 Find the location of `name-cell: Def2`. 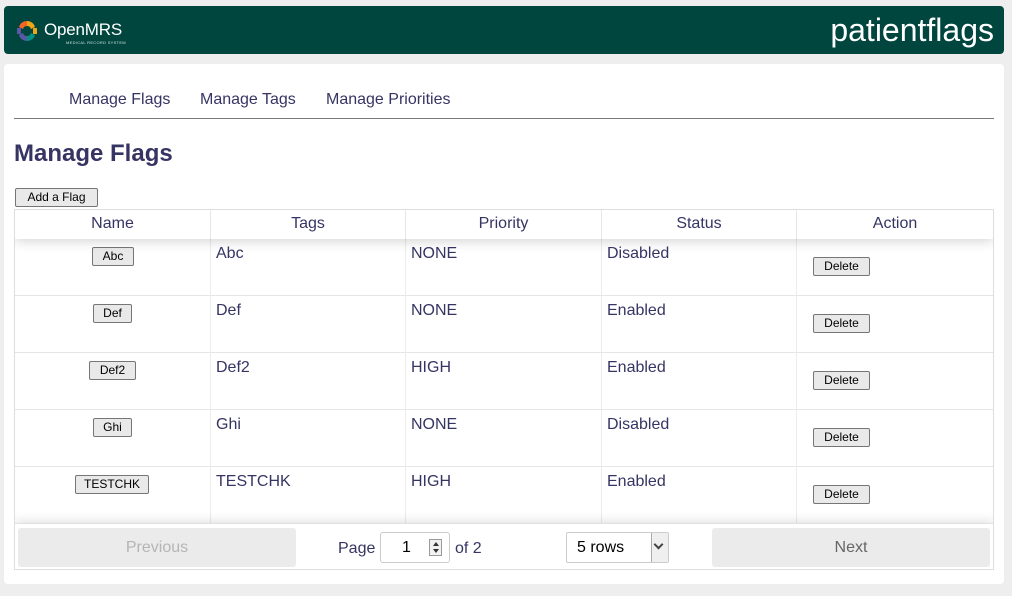

name-cell: Def2 is located at coordinates (113, 381).